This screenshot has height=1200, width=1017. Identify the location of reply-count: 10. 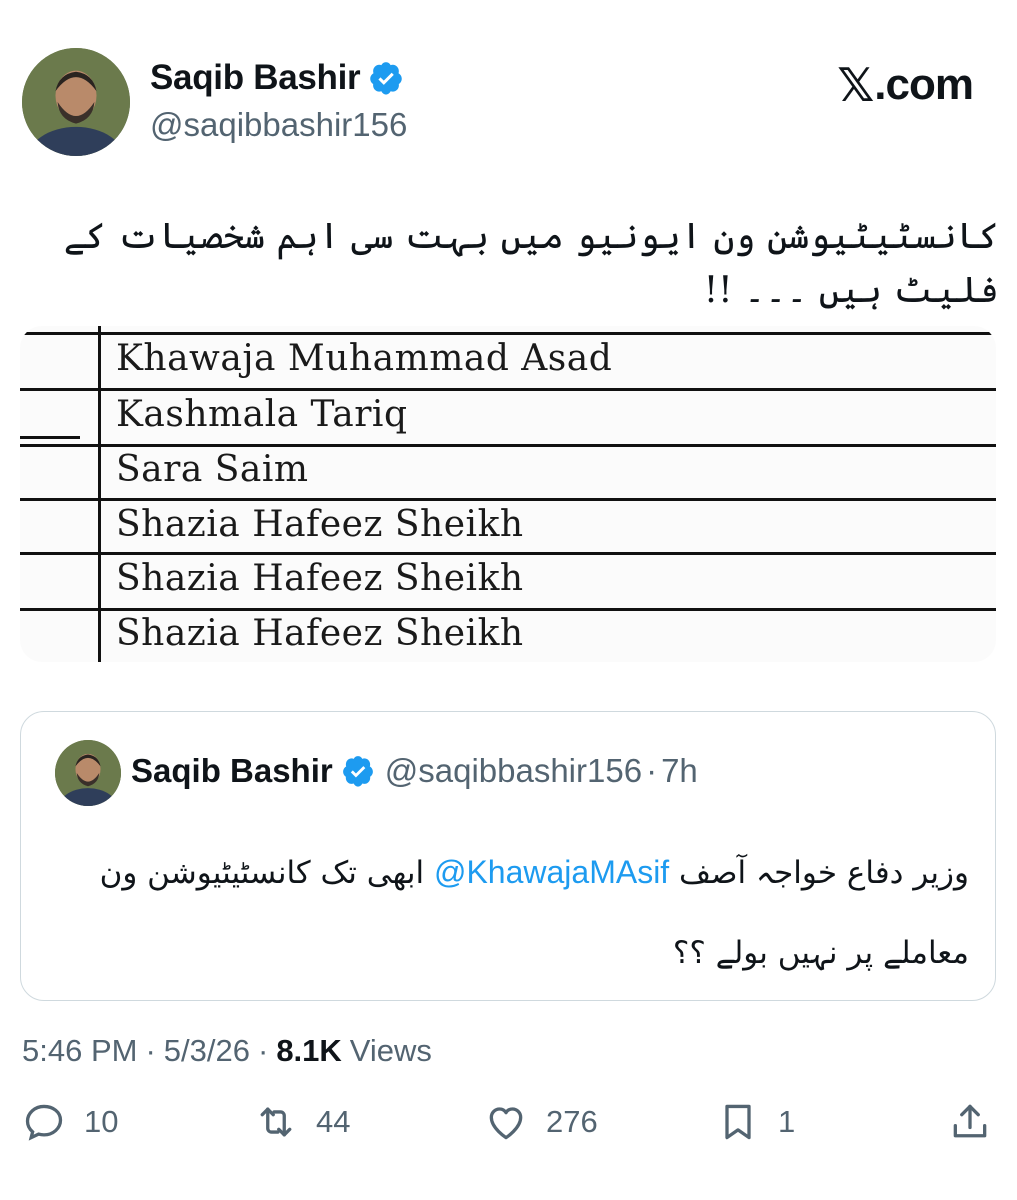
(101, 1121).